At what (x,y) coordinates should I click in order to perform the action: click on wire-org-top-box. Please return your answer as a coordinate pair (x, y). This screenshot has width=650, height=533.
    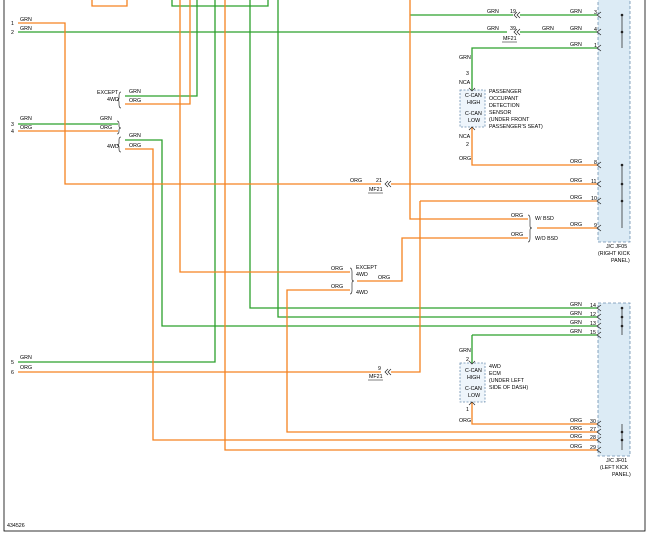
    Looking at the image, I should click on (109, 3).